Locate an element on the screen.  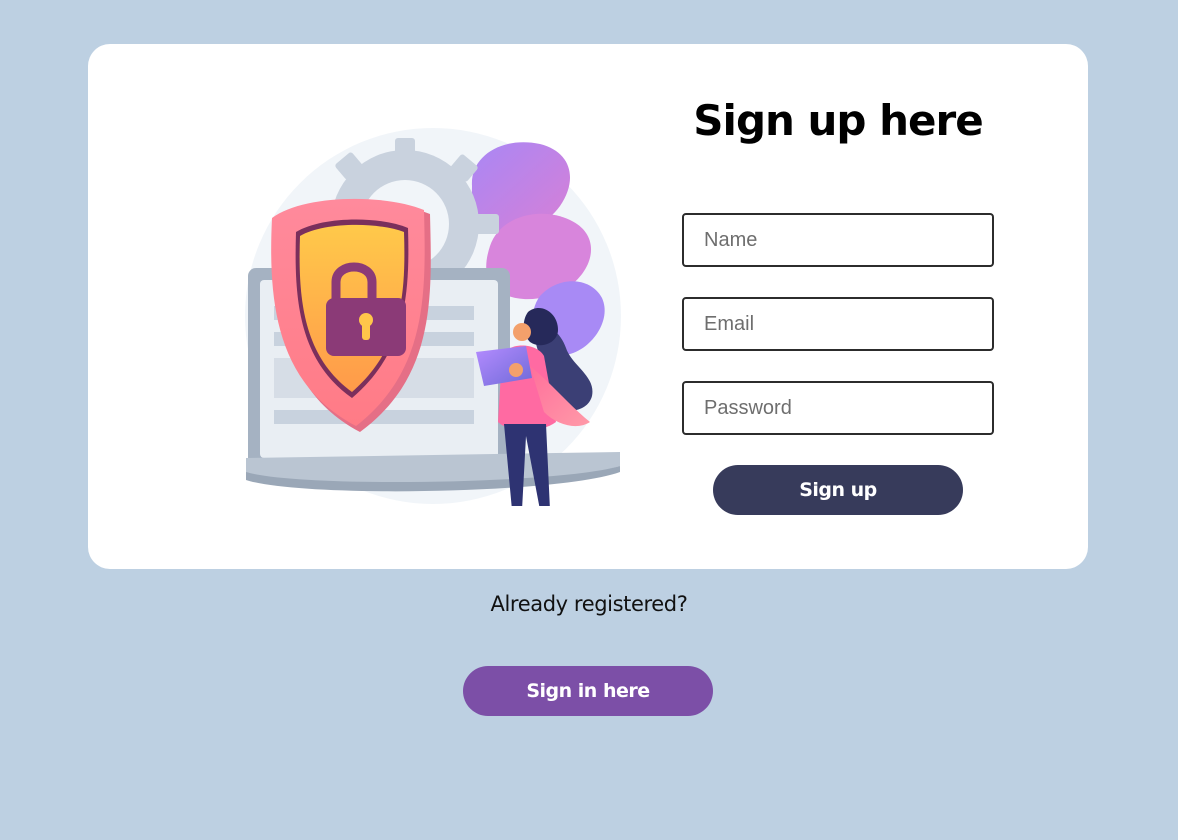
signup-button: Sign up is located at coordinates (838, 490).